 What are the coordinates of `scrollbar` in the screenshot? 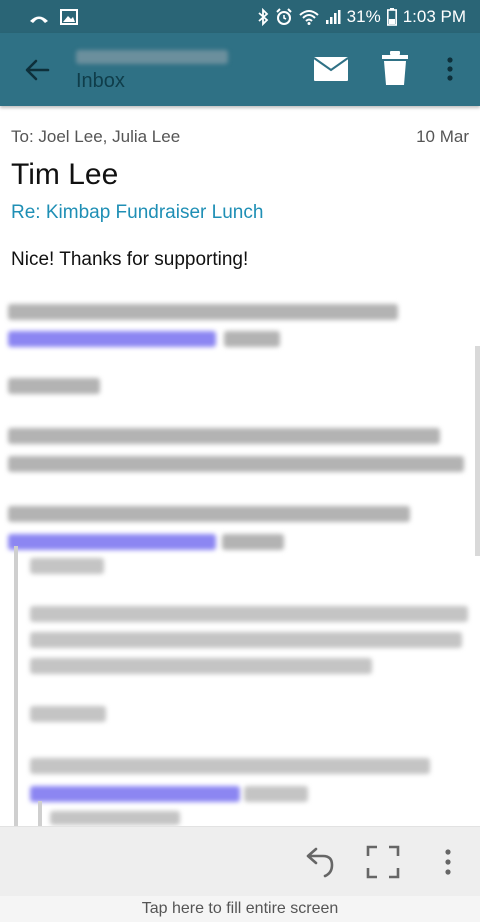 It's located at (477, 451).